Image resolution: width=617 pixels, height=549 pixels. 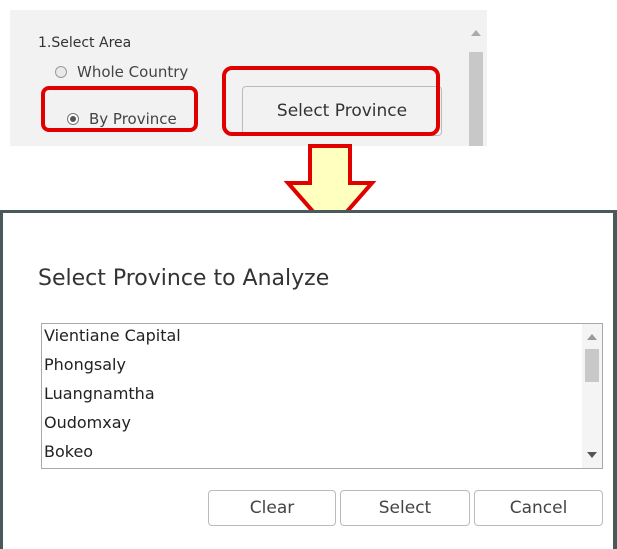 I want to click on highlight-box-select-province, so click(x=331, y=101).